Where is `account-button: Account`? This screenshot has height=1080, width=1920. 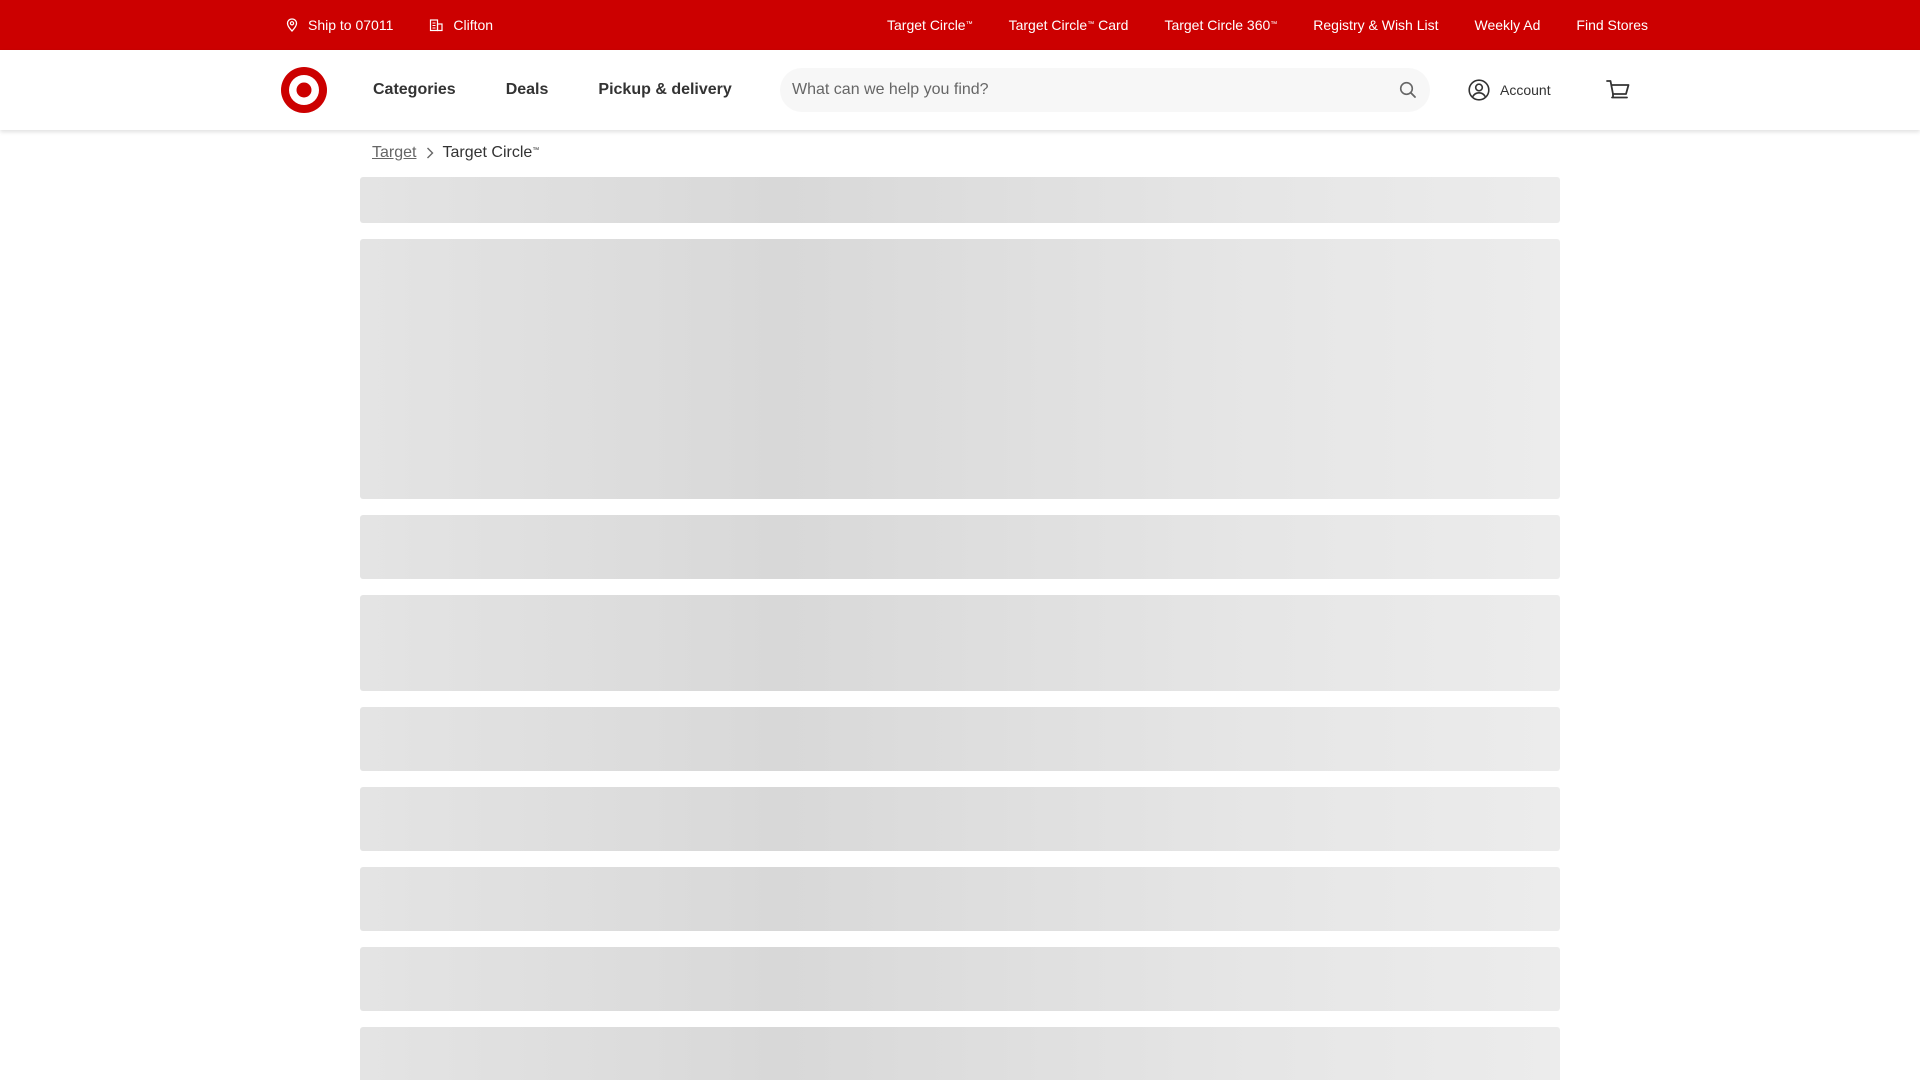 account-button: Account is located at coordinates (1509, 90).